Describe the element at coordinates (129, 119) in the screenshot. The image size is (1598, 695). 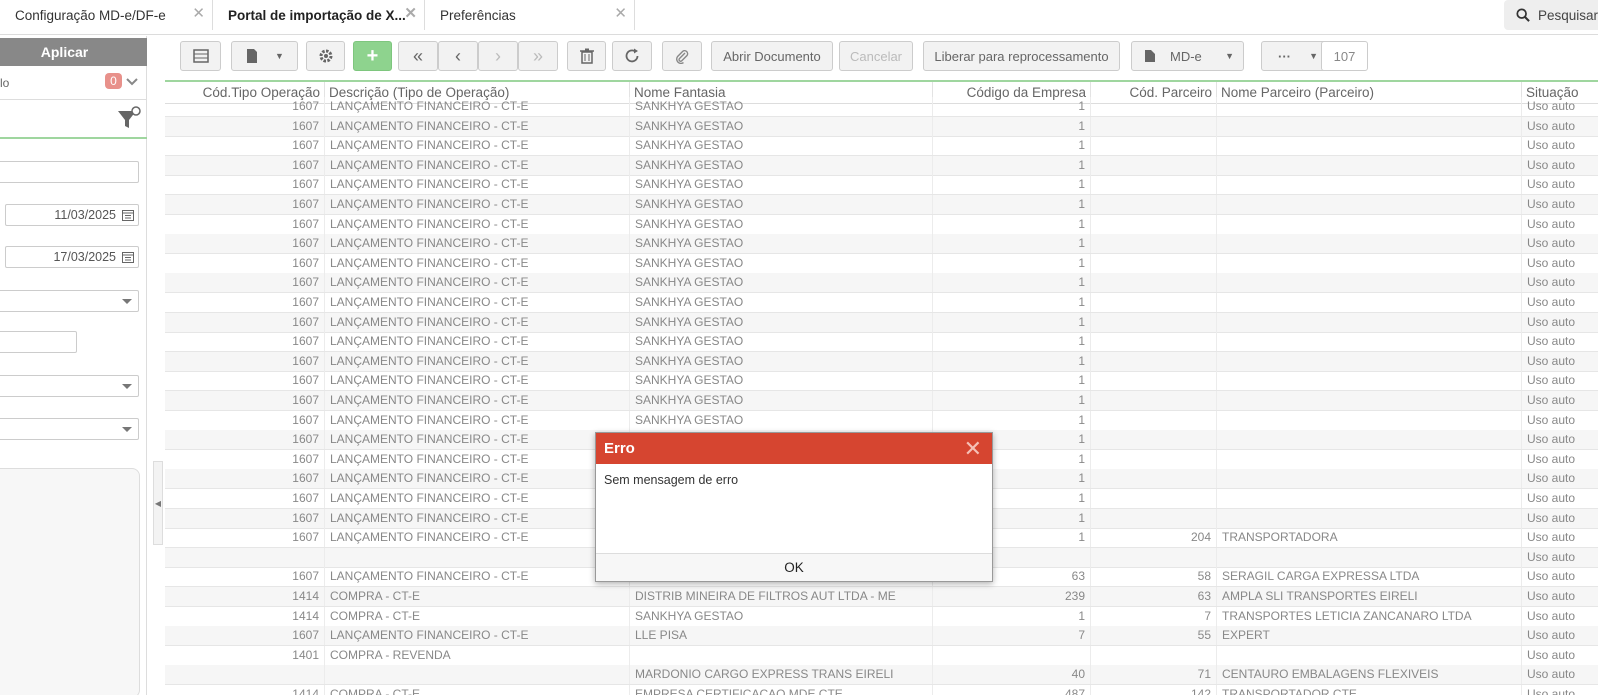
I see `filter-settings-icon` at that location.